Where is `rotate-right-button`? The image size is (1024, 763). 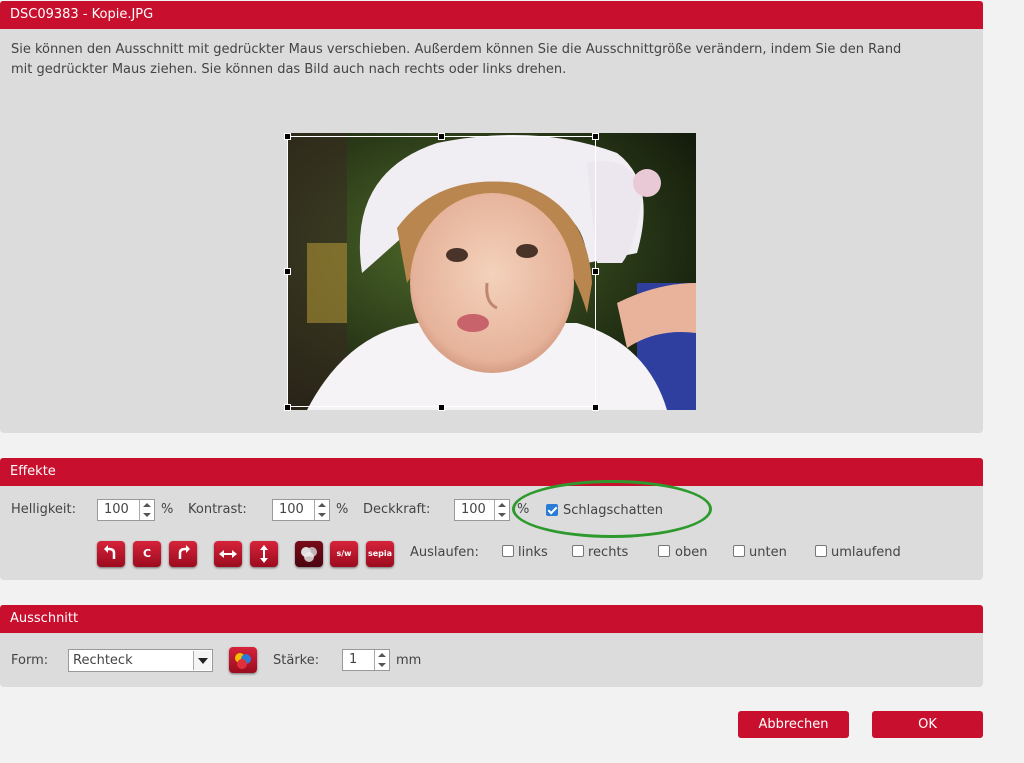
rotate-right-button is located at coordinates (183, 554).